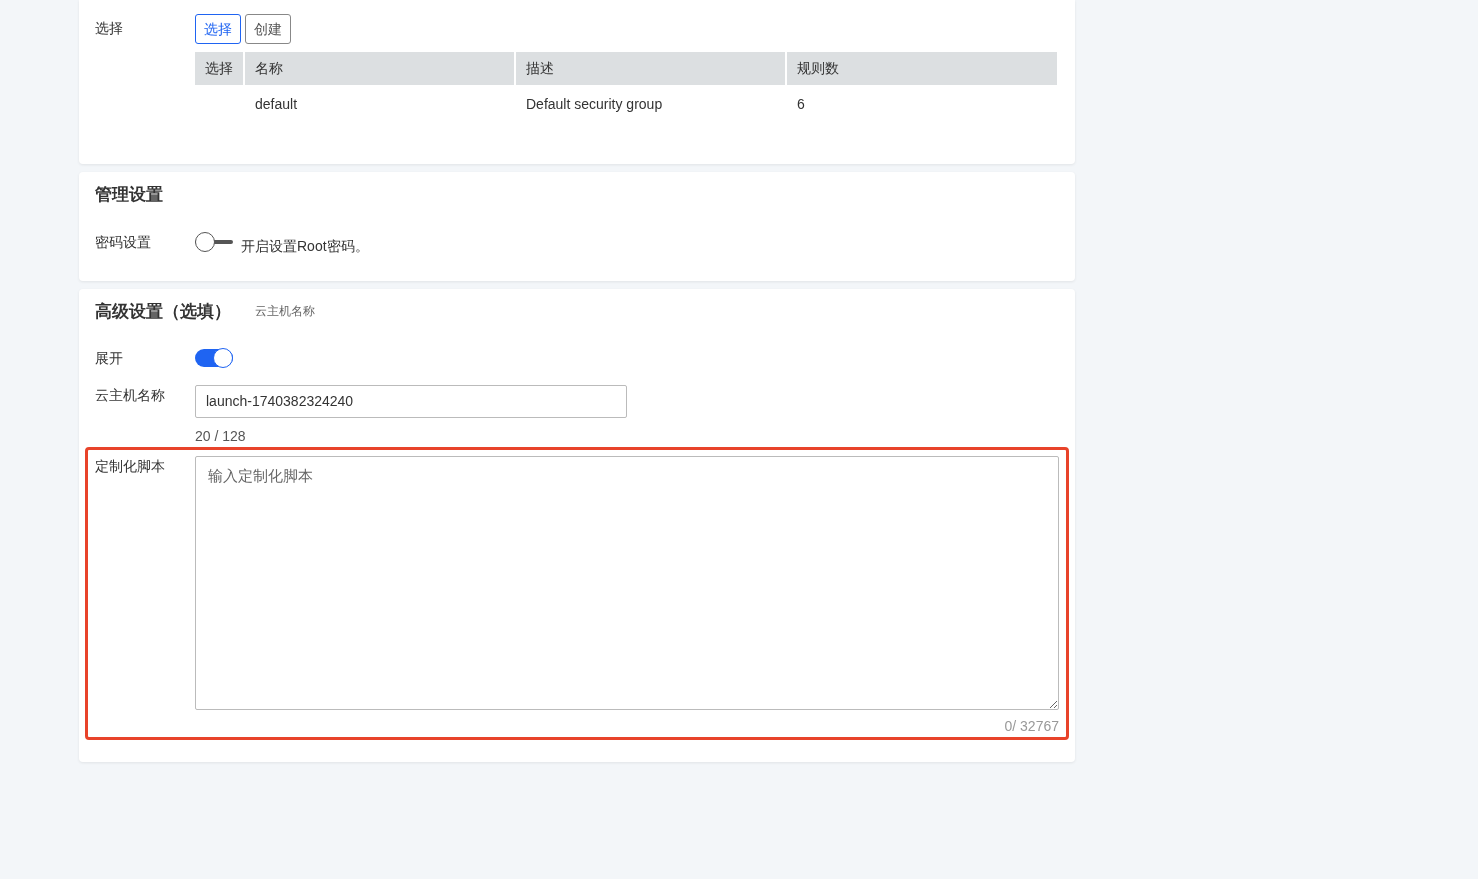 The image size is (1478, 879). I want to click on char-counter: 20 / 128, so click(221, 436).